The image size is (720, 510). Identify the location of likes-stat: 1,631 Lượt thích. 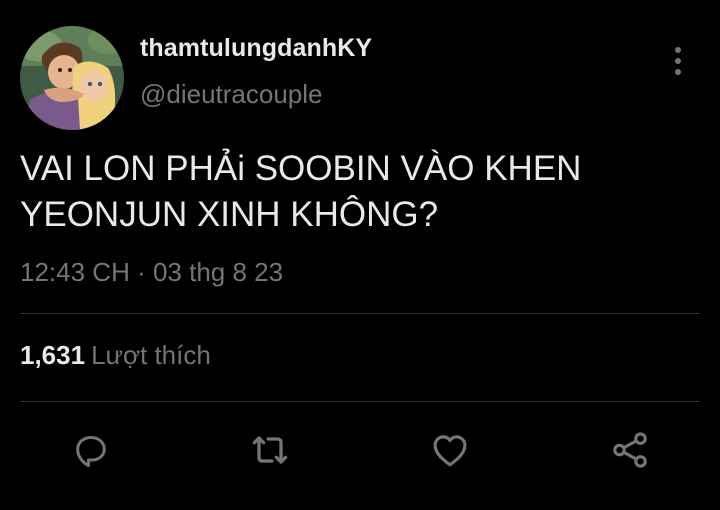
(115, 355).